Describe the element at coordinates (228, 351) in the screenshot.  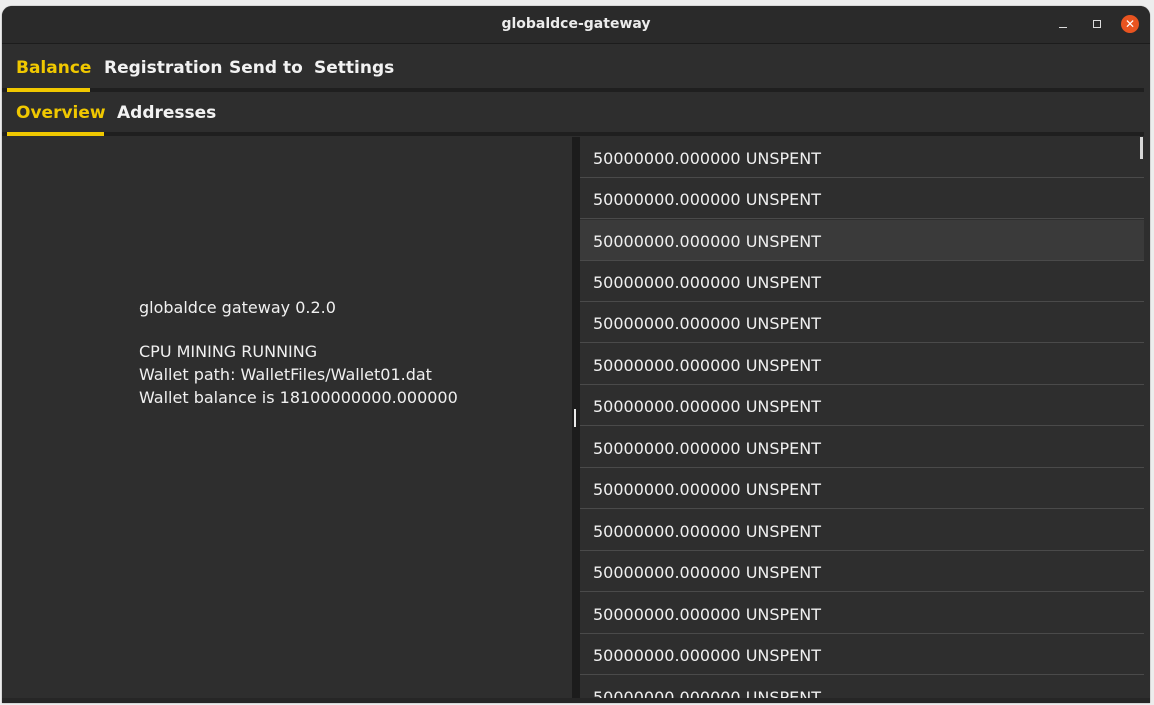
I see `mining-status-text: CPU MINING RUNNING` at that location.